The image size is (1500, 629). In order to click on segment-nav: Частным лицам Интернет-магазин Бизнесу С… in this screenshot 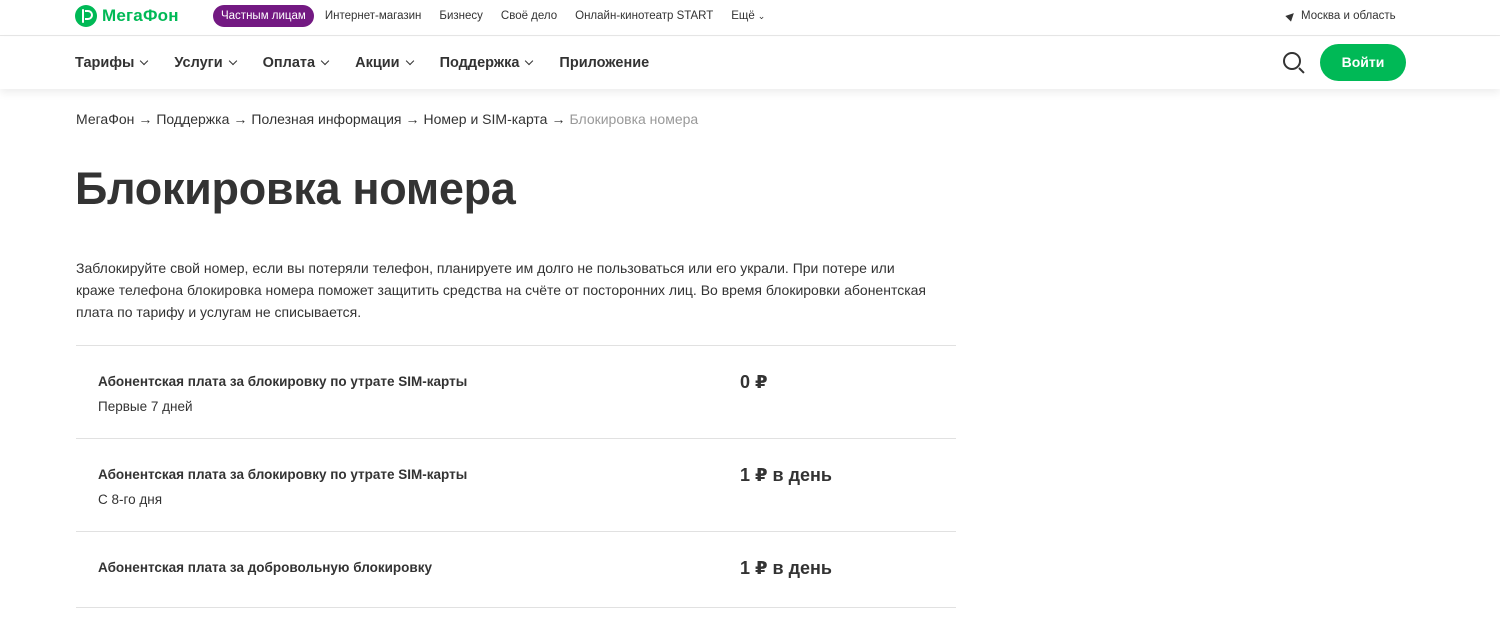, I will do `click(498, 16)`.